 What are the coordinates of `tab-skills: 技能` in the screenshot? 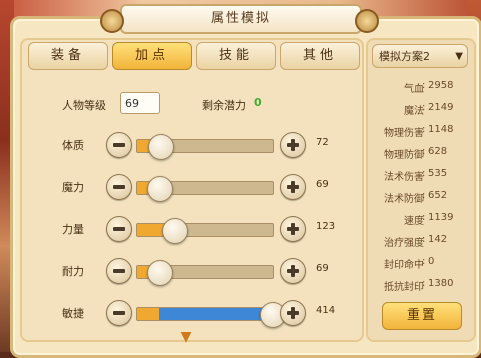 It's located at (236, 56).